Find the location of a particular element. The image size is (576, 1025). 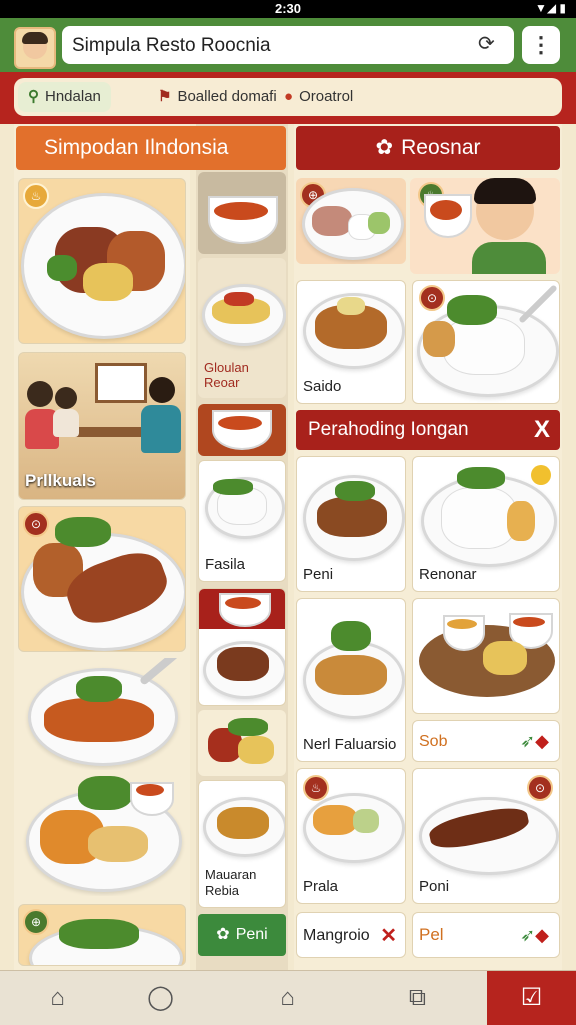

cross-icon: ✕ is located at coordinates (388, 936).